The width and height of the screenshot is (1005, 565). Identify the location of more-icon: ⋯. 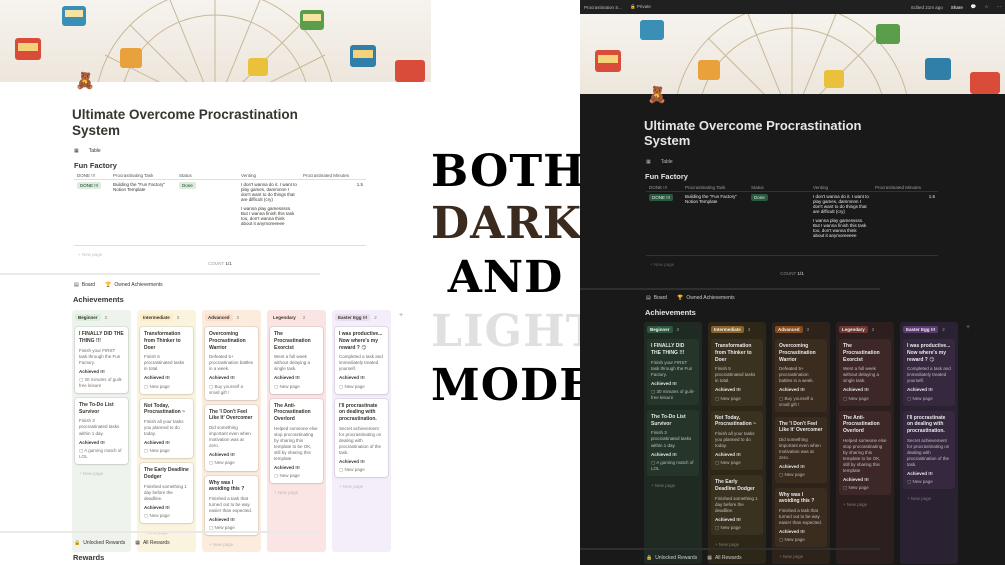
(999, 7).